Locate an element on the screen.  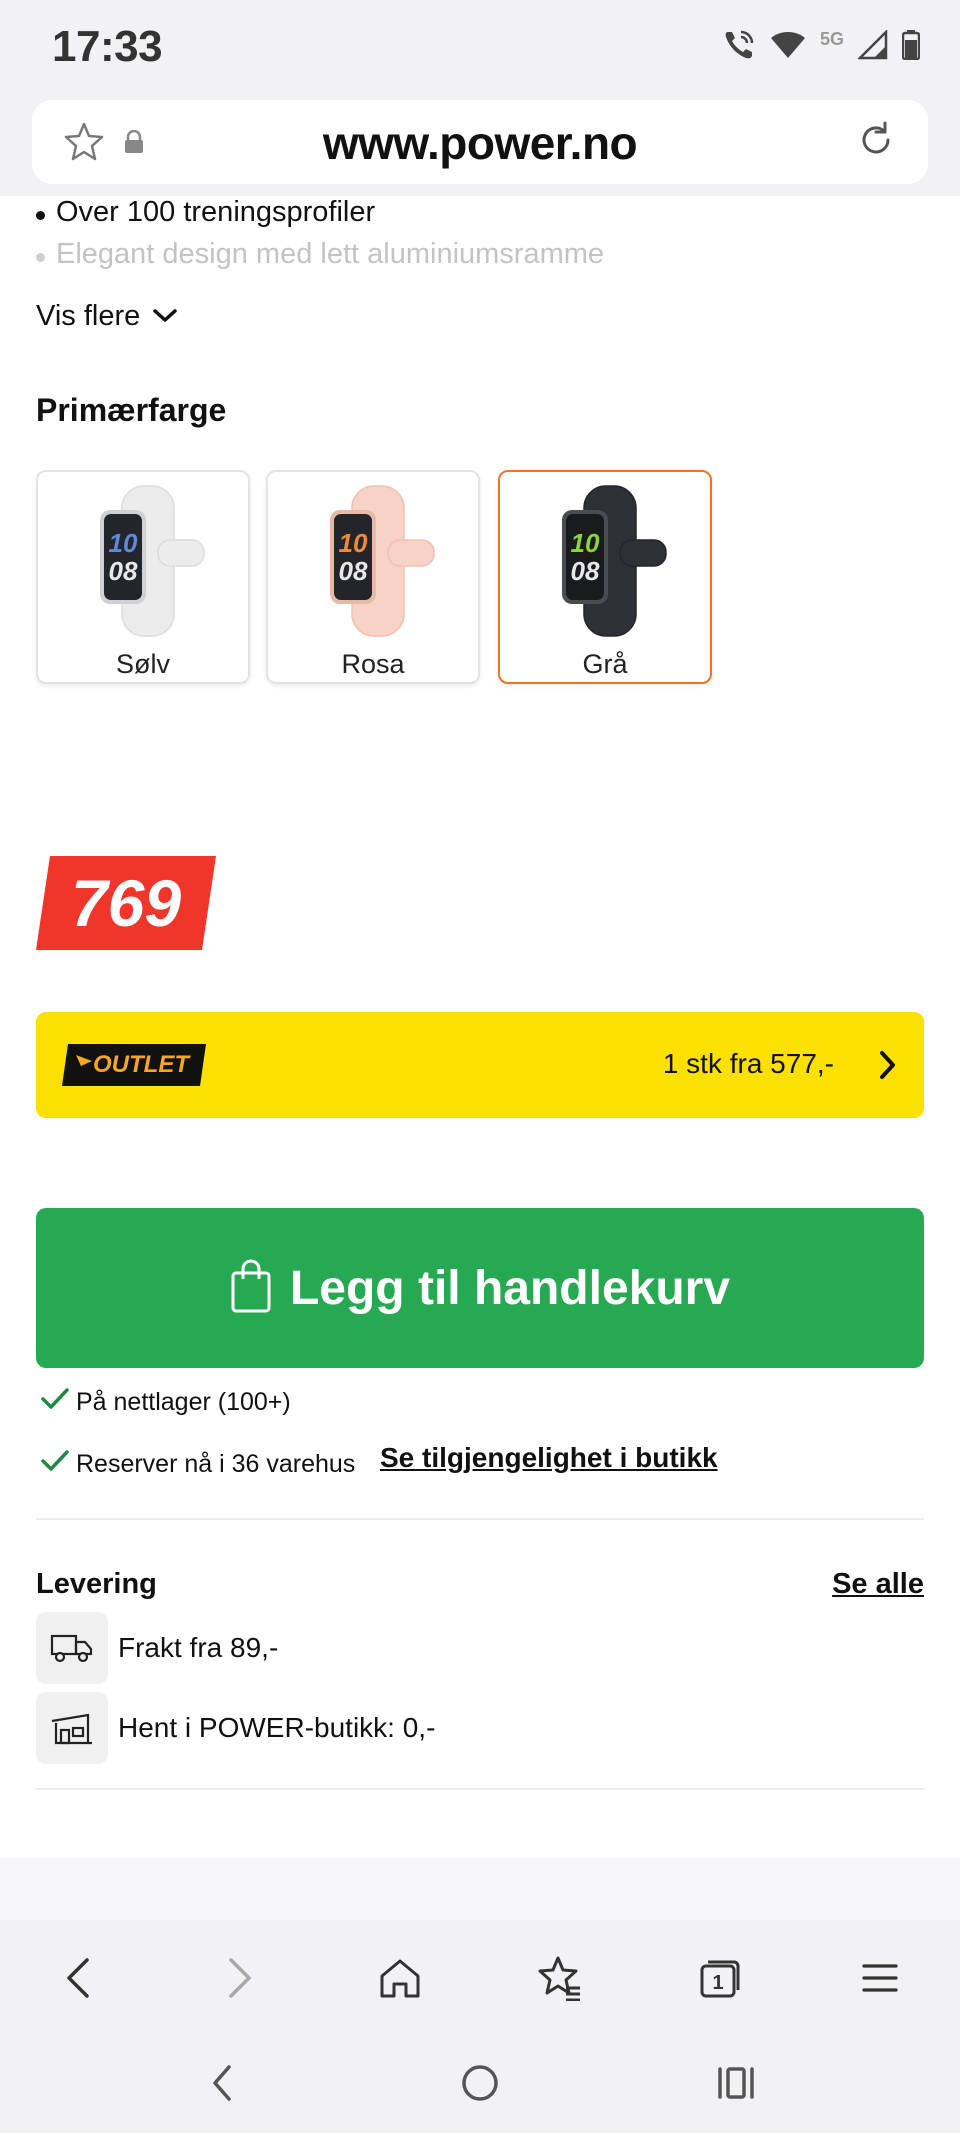
watch-image-silver: 10 08 is located at coordinates (152, 561).